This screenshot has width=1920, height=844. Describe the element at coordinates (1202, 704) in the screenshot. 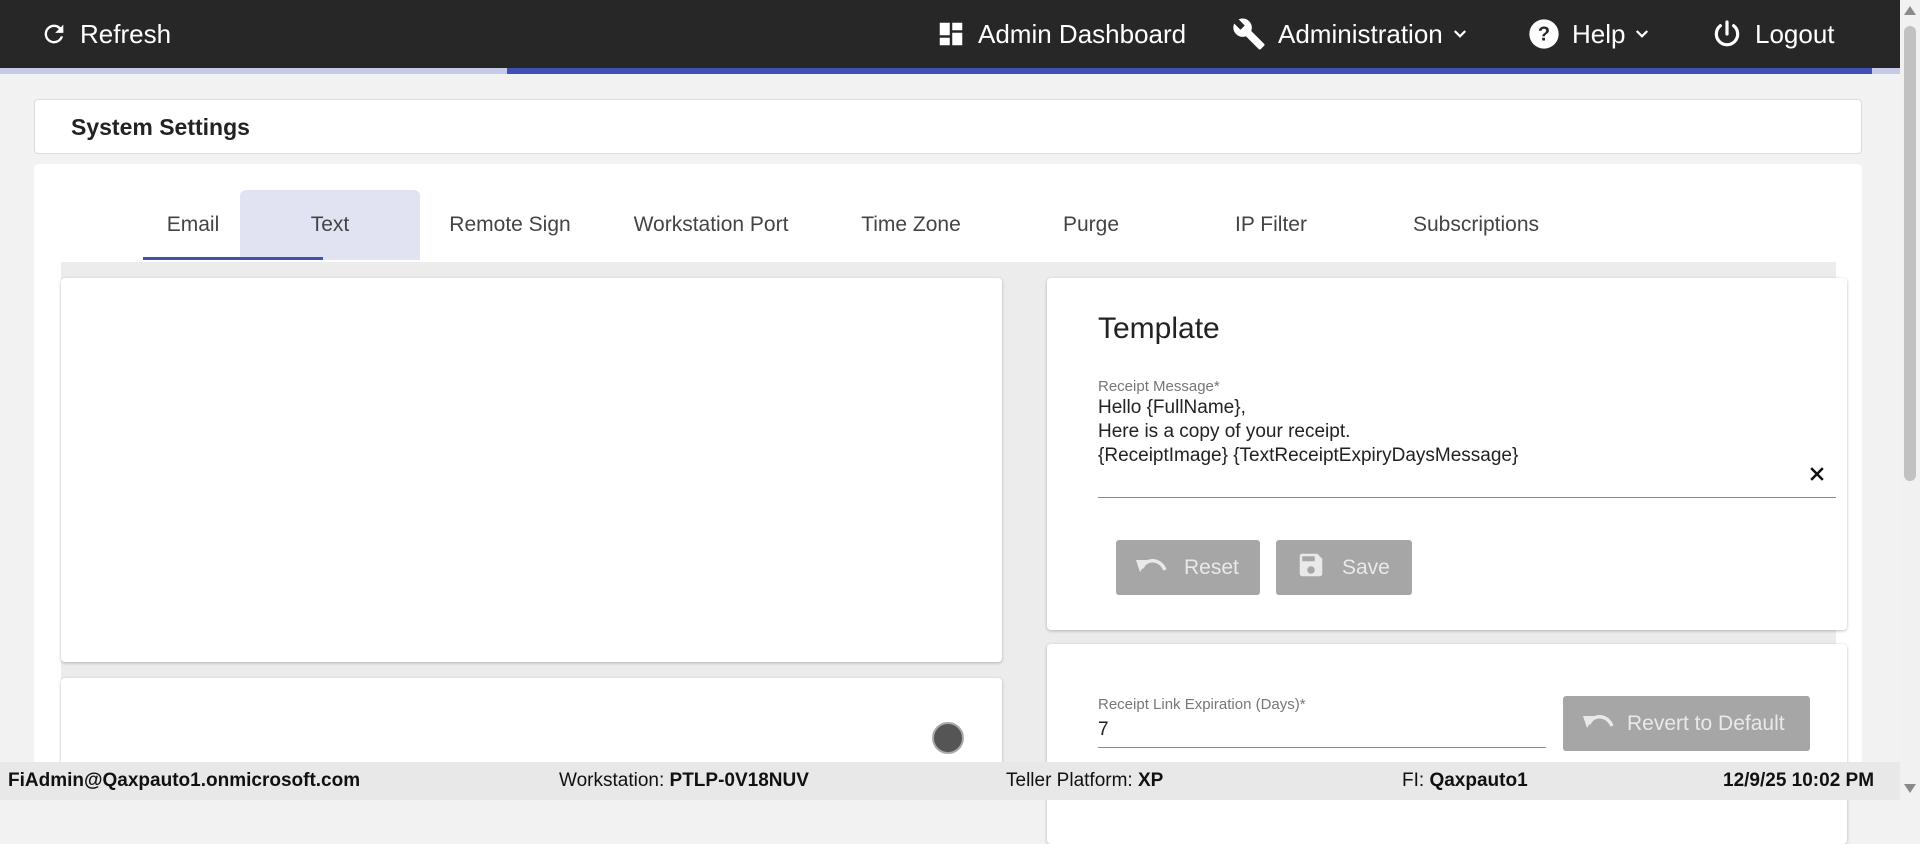

I see `receipt-link-expiration-label: Receipt Link Expiration (Days)*` at that location.